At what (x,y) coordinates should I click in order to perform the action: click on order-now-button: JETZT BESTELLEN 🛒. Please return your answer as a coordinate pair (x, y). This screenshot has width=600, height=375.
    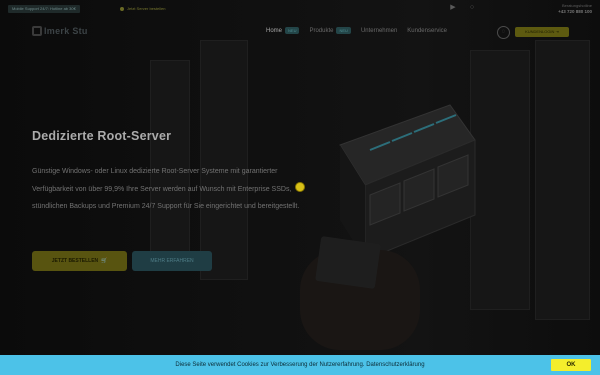
    Looking at the image, I should click on (79, 261).